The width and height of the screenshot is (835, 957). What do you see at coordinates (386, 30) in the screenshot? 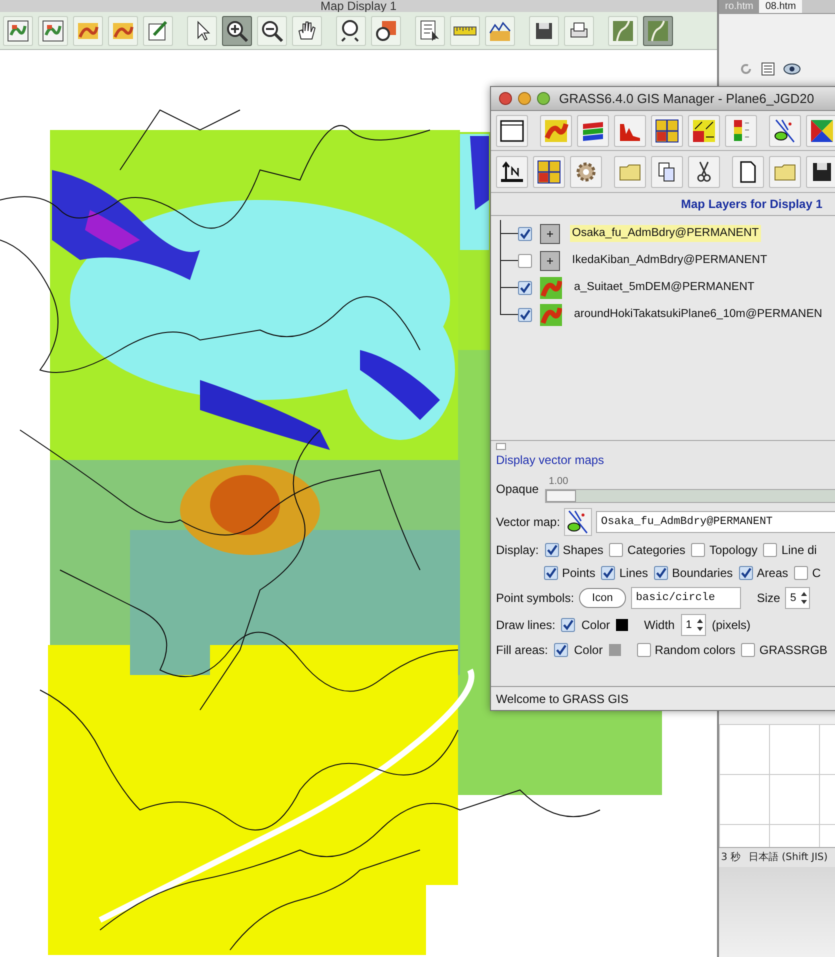
I see `zoom-layer-icon` at bounding box center [386, 30].